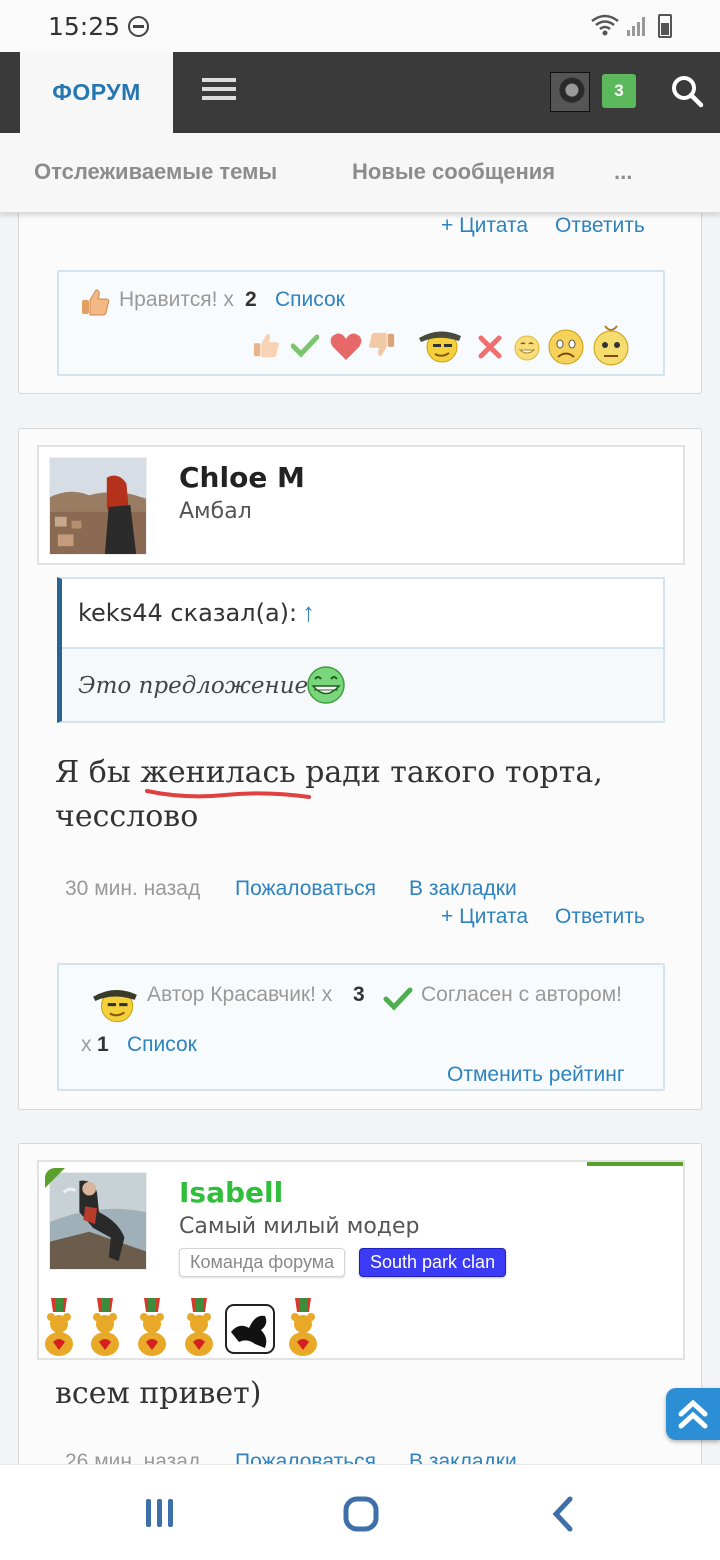  I want to click on alerts-badge: 3, so click(619, 91).